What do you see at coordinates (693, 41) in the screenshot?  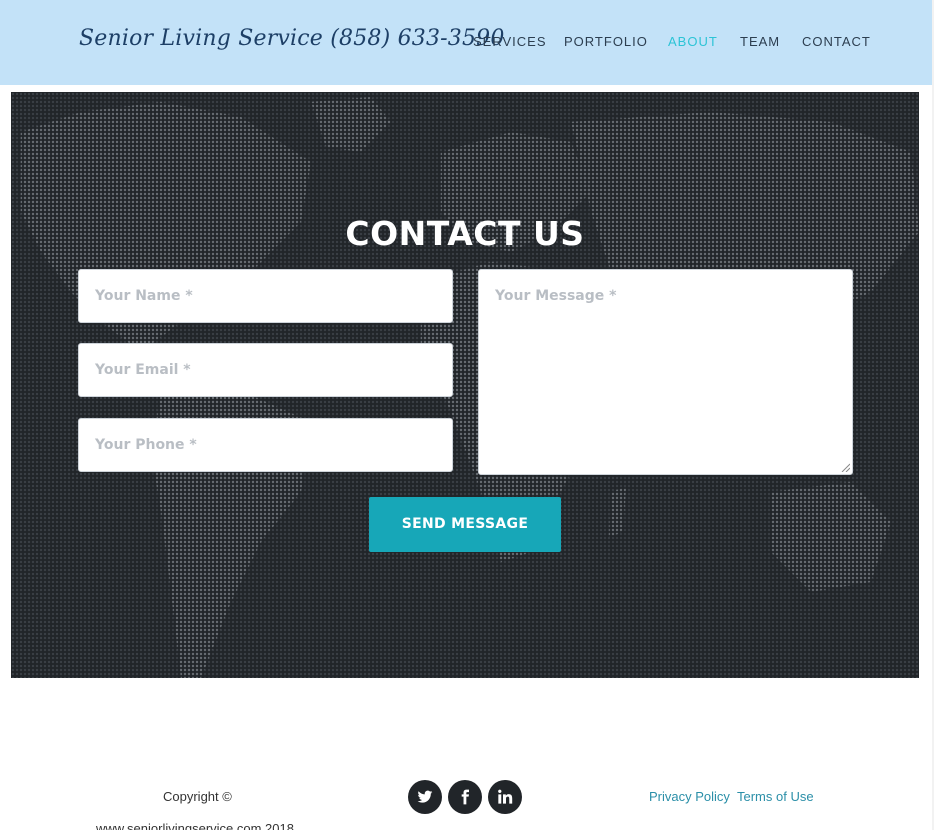 I see `nav-link-about: ABOUT` at bounding box center [693, 41].